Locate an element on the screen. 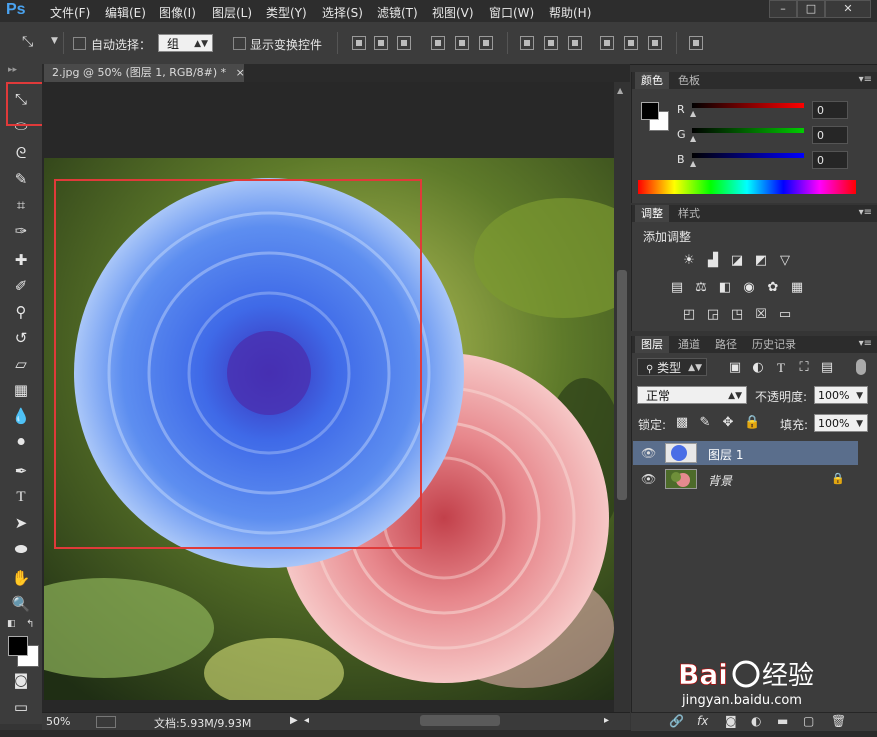  ellipse-tool-icon: ⬬ is located at coordinates (21, 549).